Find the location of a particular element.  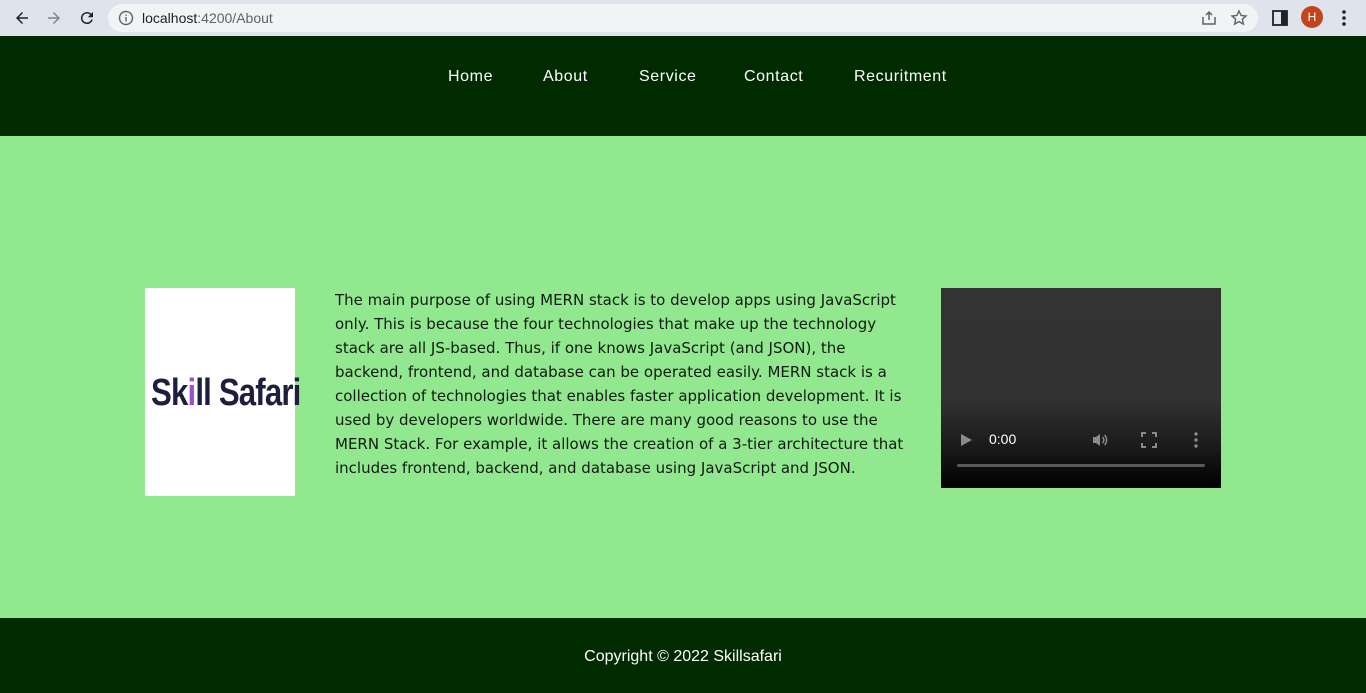

url-path: :4200/About is located at coordinates (235, 18).